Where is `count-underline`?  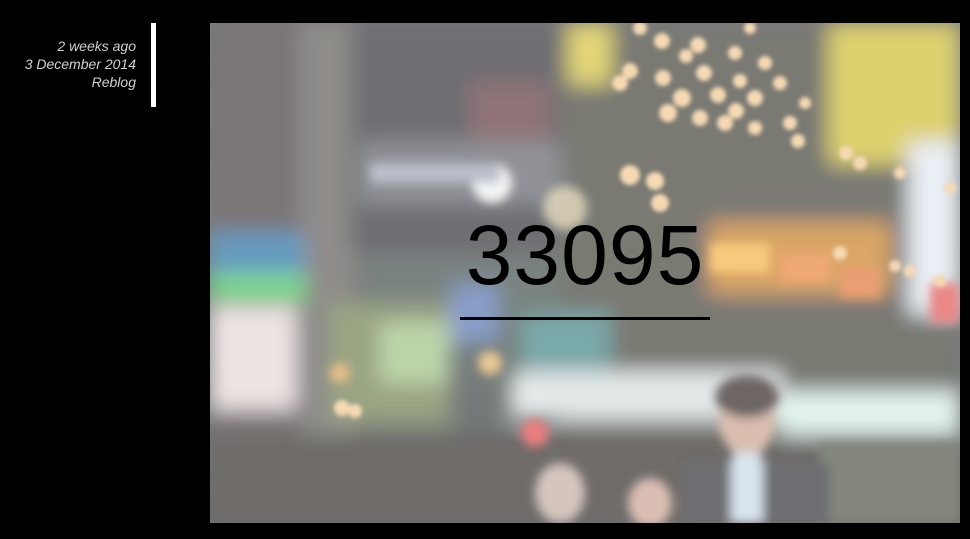
count-underline is located at coordinates (585, 318).